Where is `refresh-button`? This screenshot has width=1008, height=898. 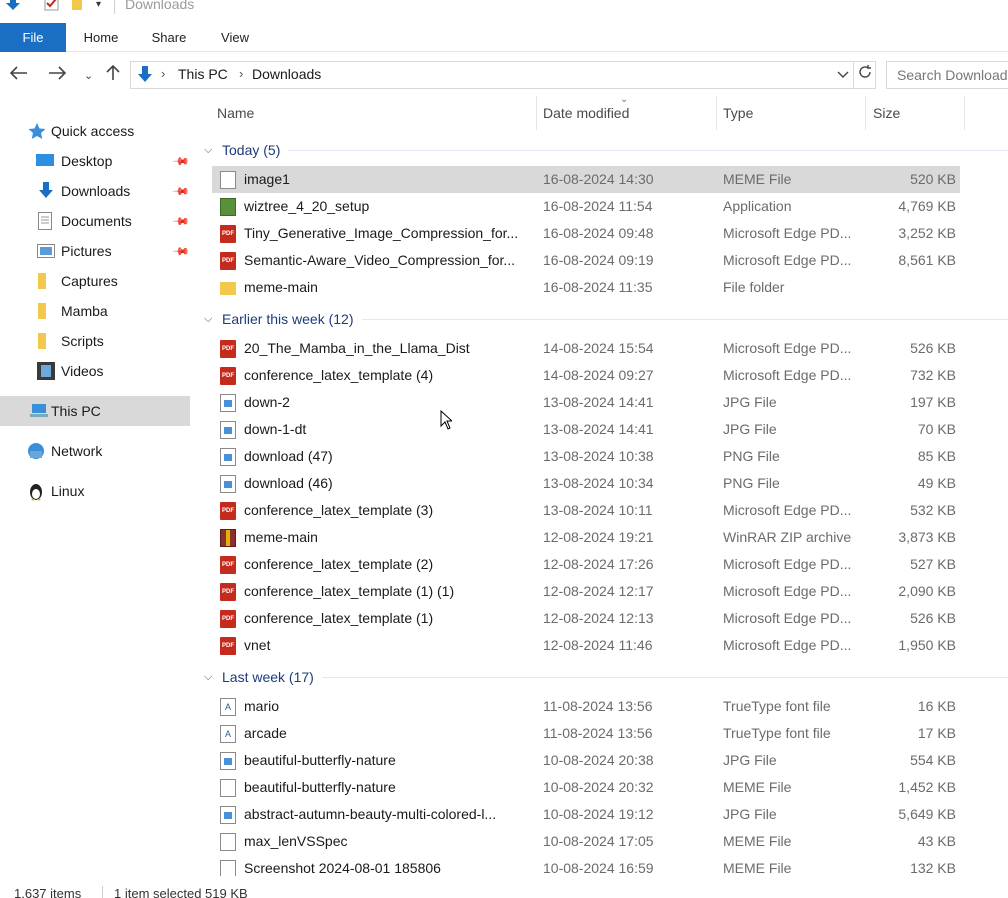
refresh-button is located at coordinates (865, 75).